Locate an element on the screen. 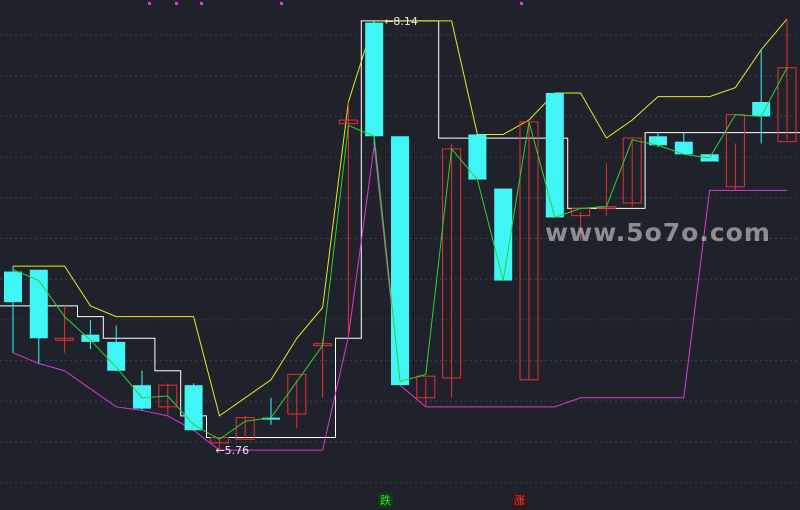 This screenshot has height=510, width=800. down-marker: 跌 is located at coordinates (385, 500).